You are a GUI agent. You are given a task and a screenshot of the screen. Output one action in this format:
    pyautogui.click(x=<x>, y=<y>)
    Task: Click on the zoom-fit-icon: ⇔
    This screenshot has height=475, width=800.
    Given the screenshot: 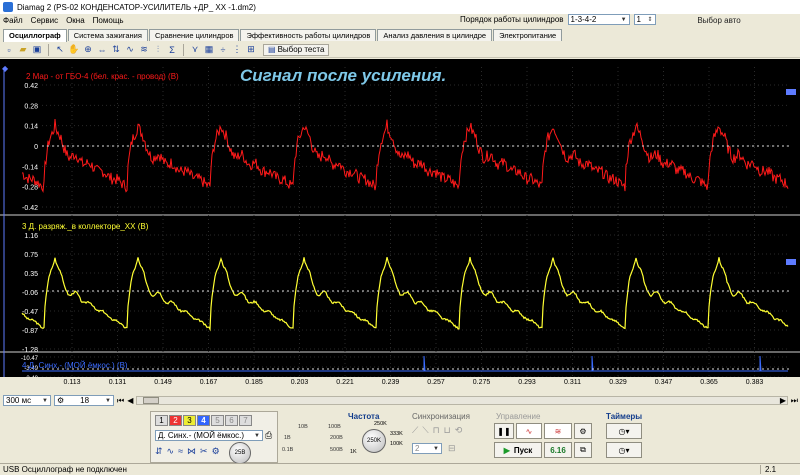 What is the action you would take?
    pyautogui.click(x=102, y=50)
    